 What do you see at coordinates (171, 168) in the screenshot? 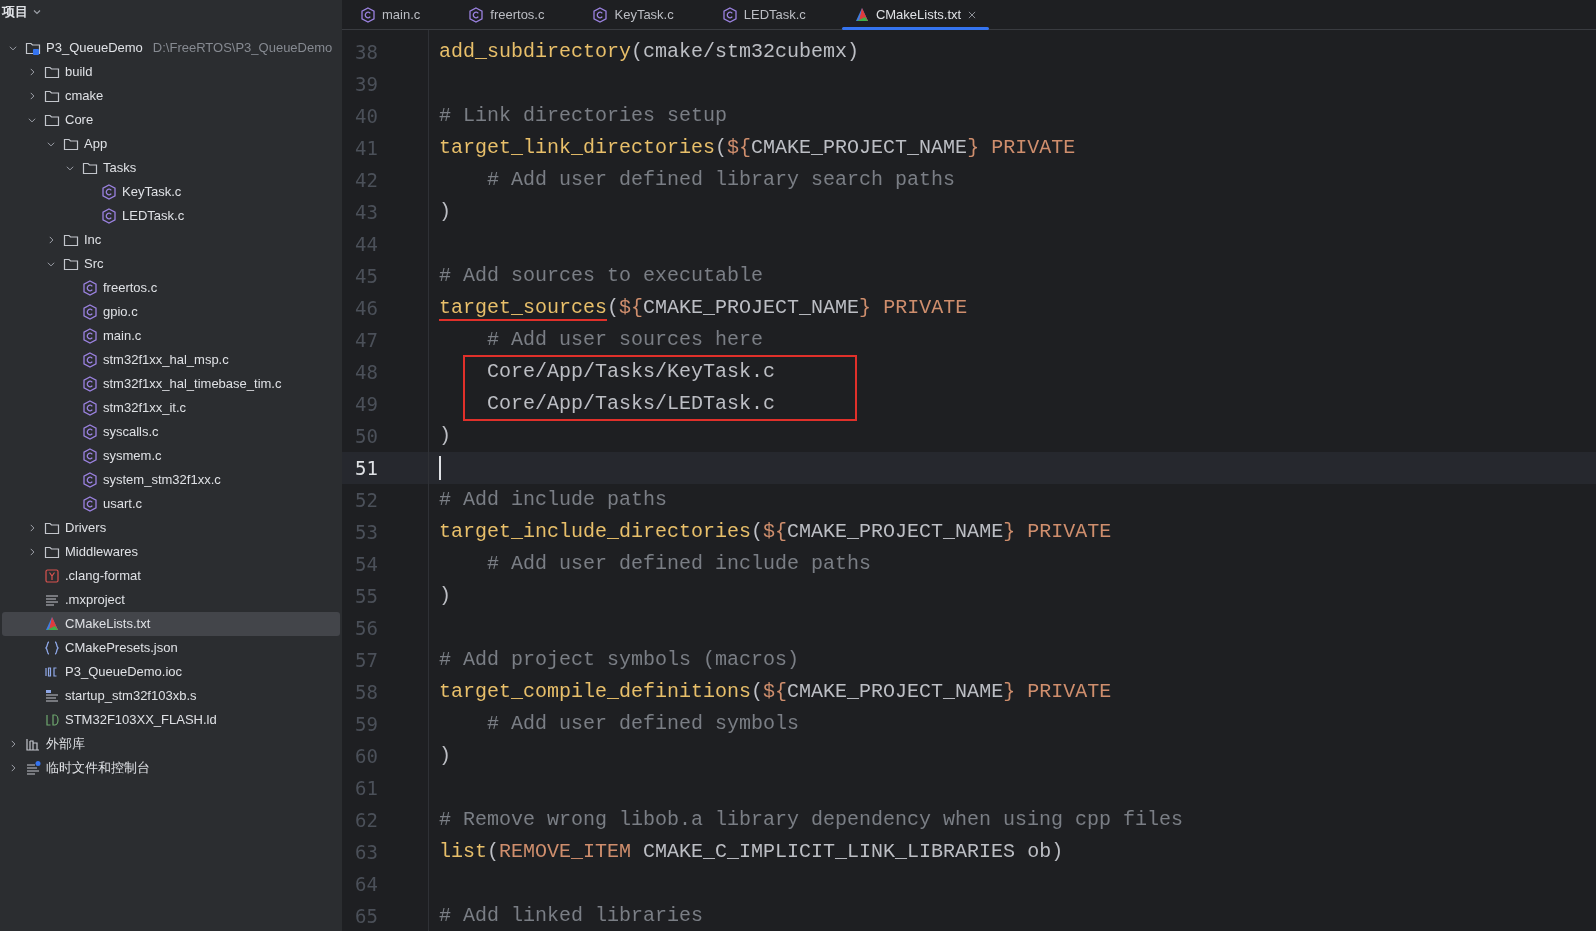
I see `tree-item: Tasks` at bounding box center [171, 168].